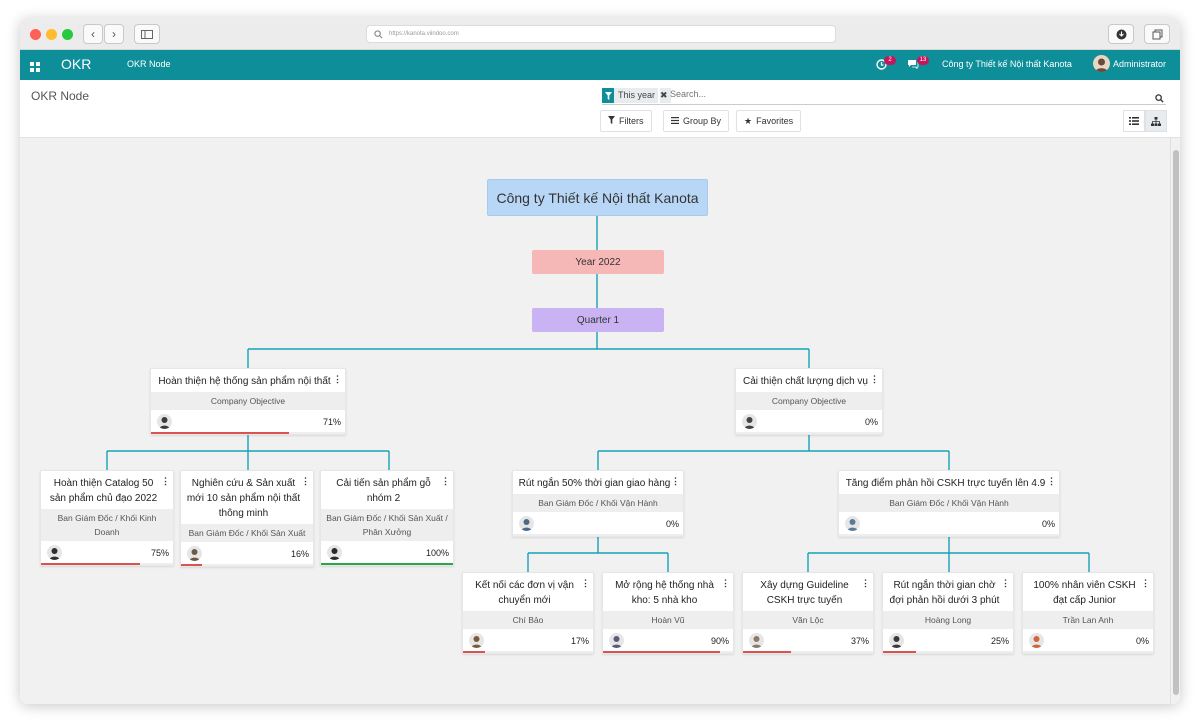 This screenshot has height=724, width=1200. I want to click on tabs-icon, so click(1157, 34).